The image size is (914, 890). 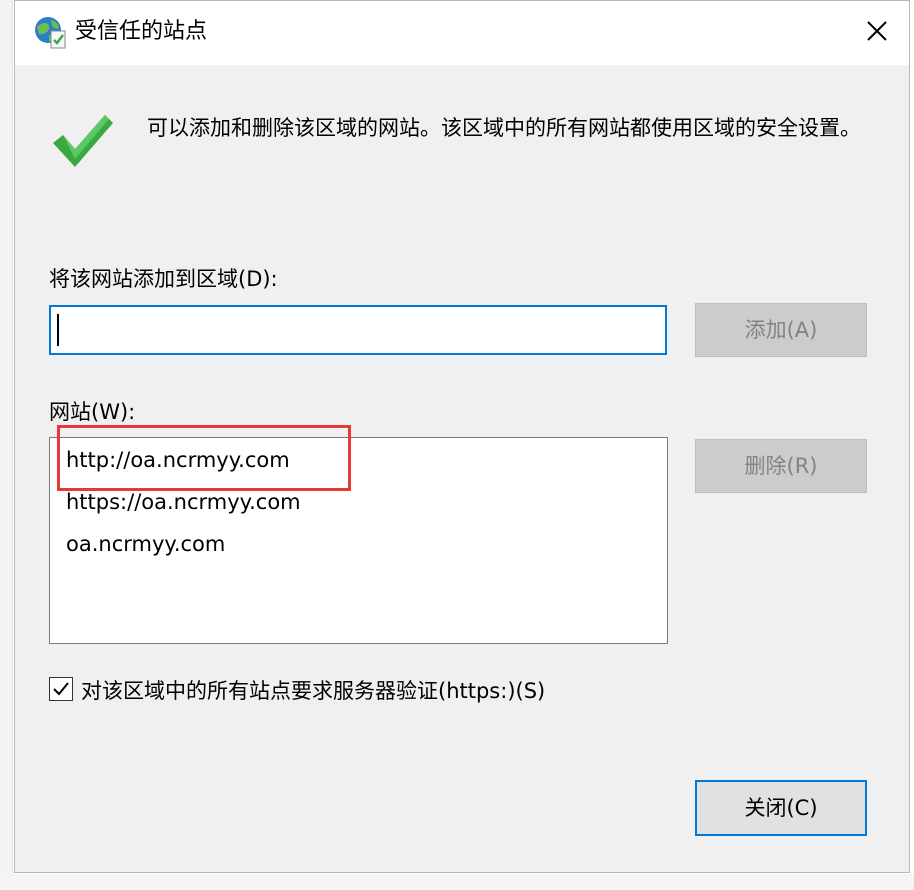 I want to click on add-button: 添加(A), so click(x=781, y=330).